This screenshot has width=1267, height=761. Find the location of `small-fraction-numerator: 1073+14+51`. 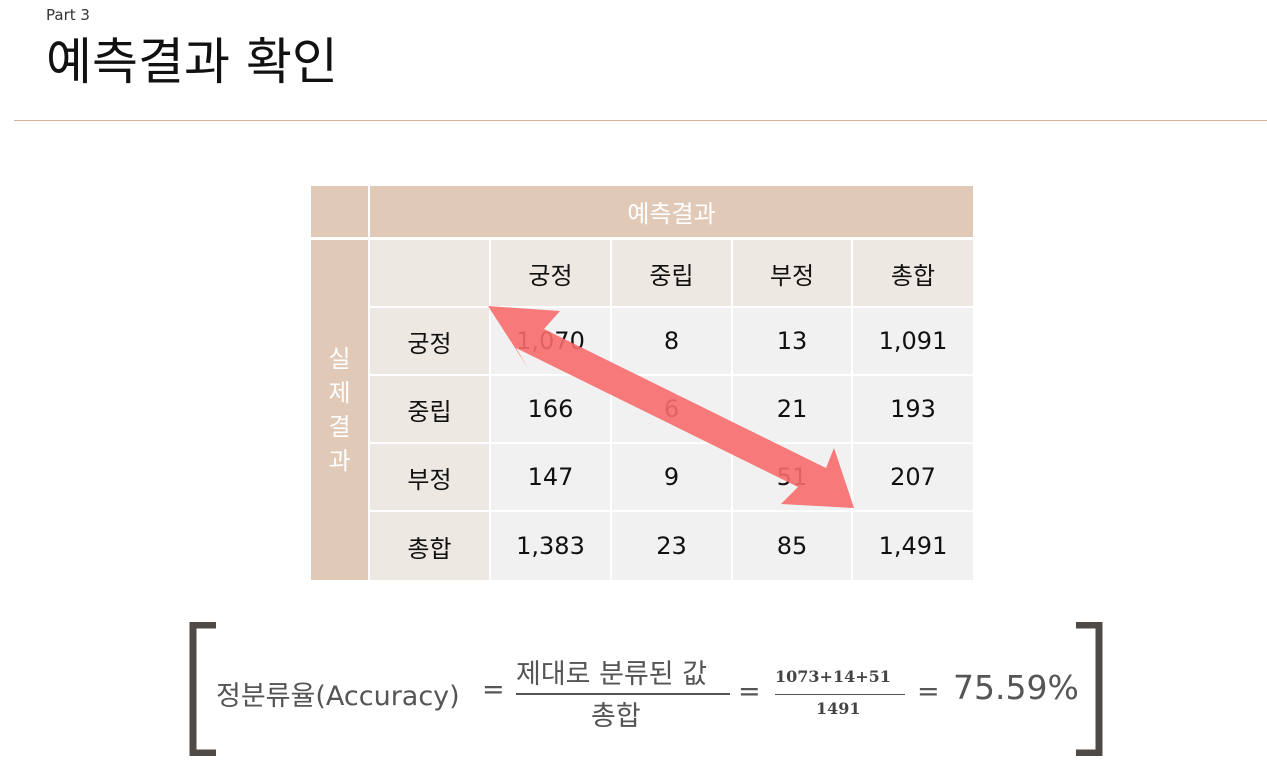

small-fraction-numerator: 1073+14+51 is located at coordinates (833, 676).